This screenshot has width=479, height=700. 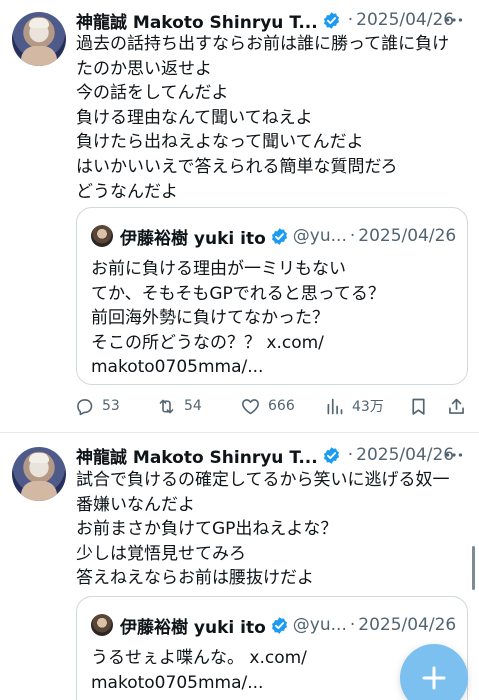 What do you see at coordinates (135, 504) in the screenshot?
I see `text-line: 番嫌いなんだよ` at bounding box center [135, 504].